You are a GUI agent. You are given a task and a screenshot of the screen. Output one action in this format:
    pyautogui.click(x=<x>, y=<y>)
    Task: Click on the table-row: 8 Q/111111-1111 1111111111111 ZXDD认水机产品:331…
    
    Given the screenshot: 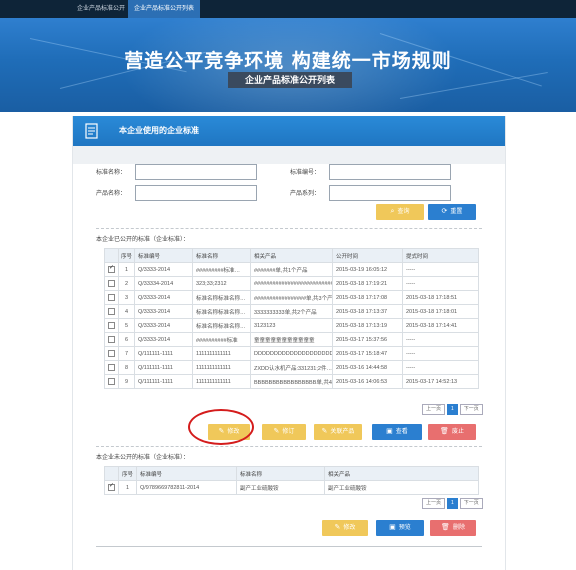 What is the action you would take?
    pyautogui.click(x=291, y=367)
    